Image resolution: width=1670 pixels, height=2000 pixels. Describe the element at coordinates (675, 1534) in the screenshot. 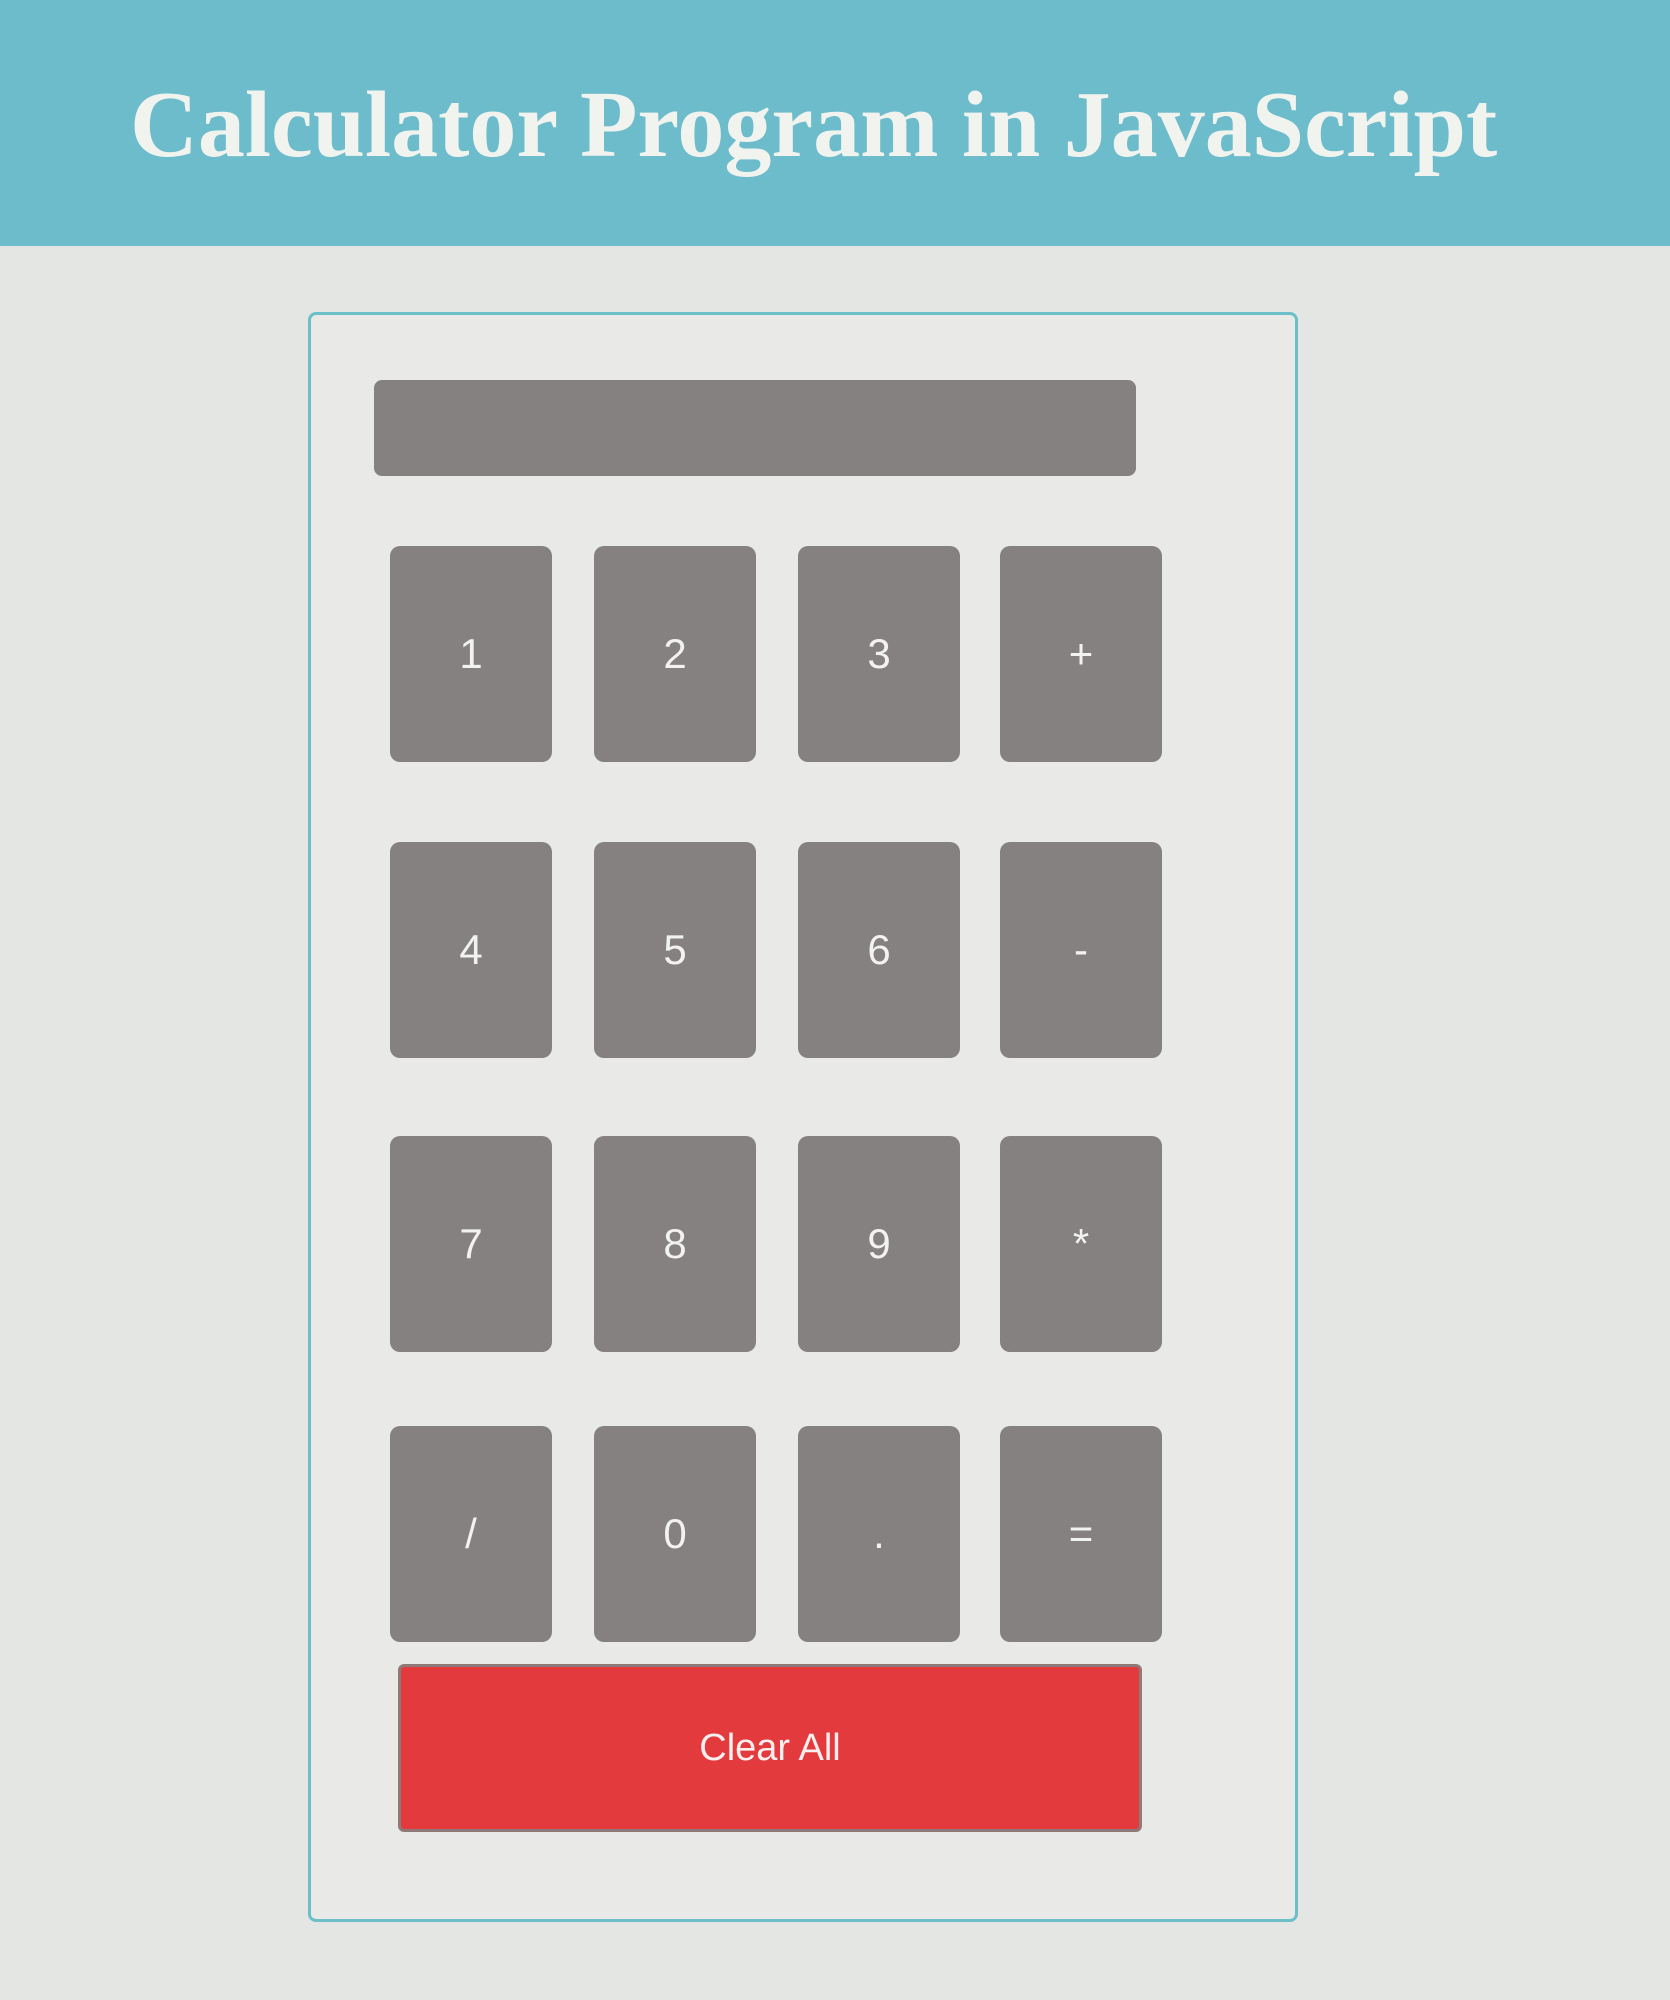

I see `key-0: 0` at that location.